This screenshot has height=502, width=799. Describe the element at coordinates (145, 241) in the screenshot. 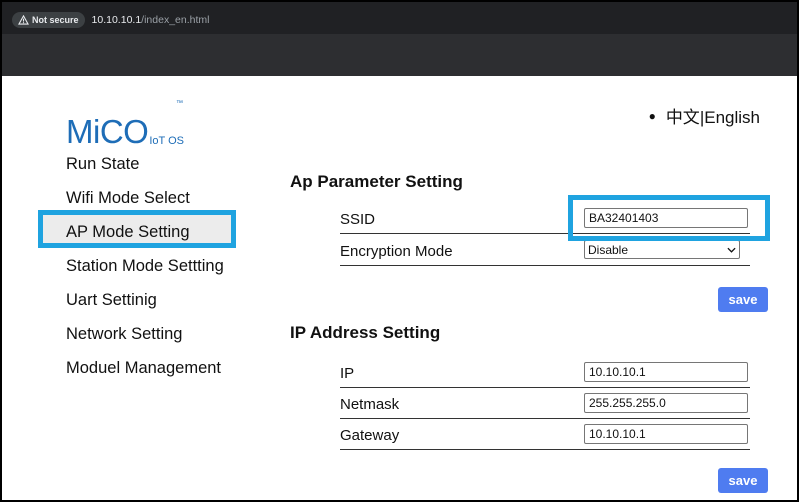

I see `sidebar-item-ap-mode-setting: AP Mode Setting` at that location.